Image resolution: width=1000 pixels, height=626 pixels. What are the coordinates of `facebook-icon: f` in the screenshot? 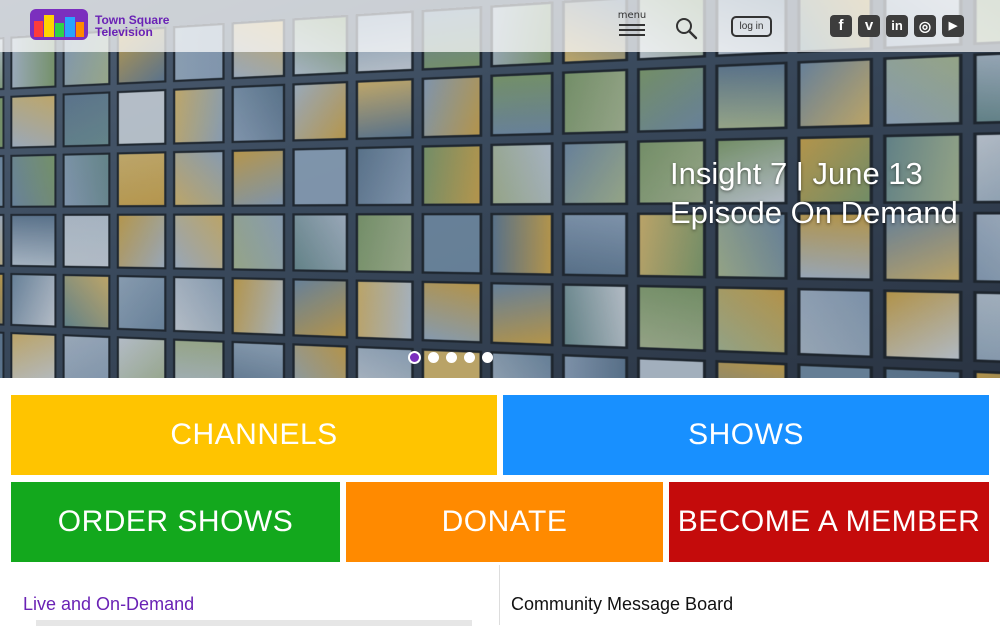 It's located at (841, 26).